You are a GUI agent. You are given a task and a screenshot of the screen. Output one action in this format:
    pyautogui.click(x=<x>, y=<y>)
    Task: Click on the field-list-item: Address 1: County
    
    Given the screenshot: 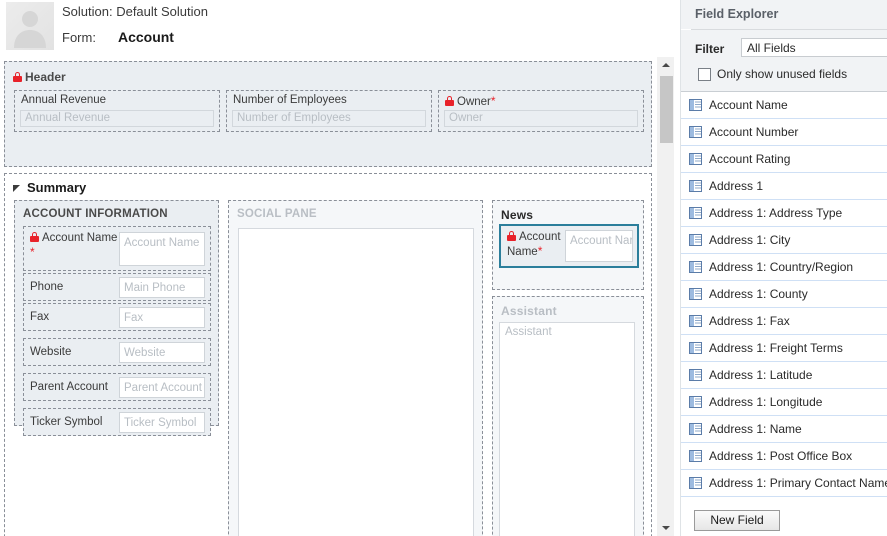 What is the action you would take?
    pyautogui.click(x=784, y=294)
    